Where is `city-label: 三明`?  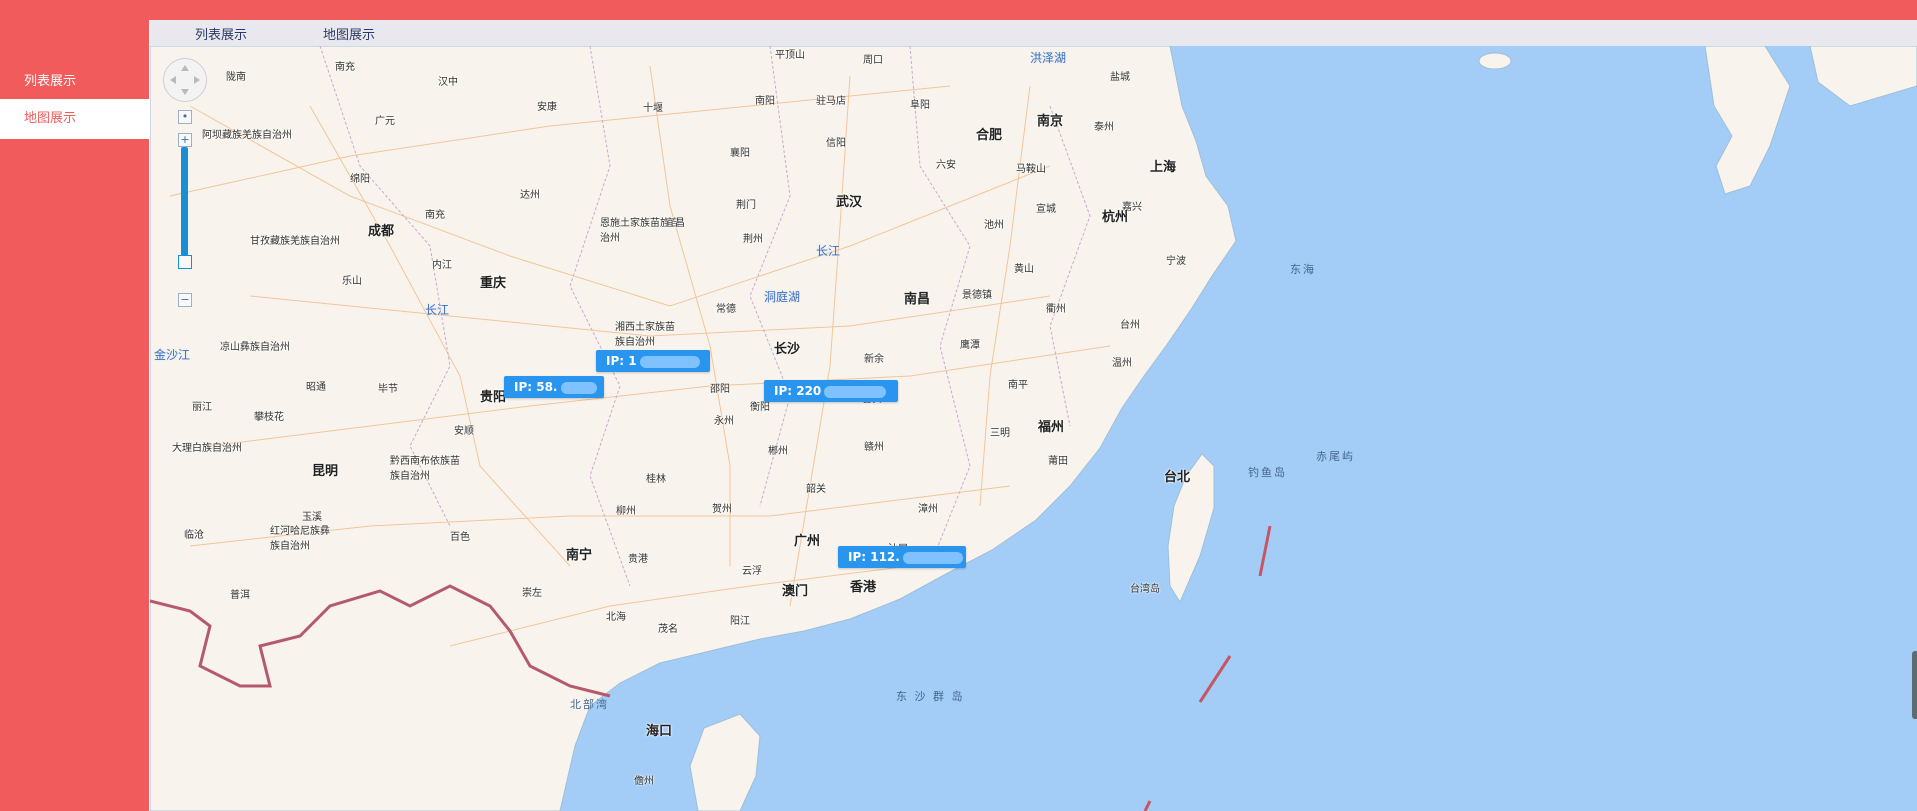 city-label: 三明 is located at coordinates (1000, 433).